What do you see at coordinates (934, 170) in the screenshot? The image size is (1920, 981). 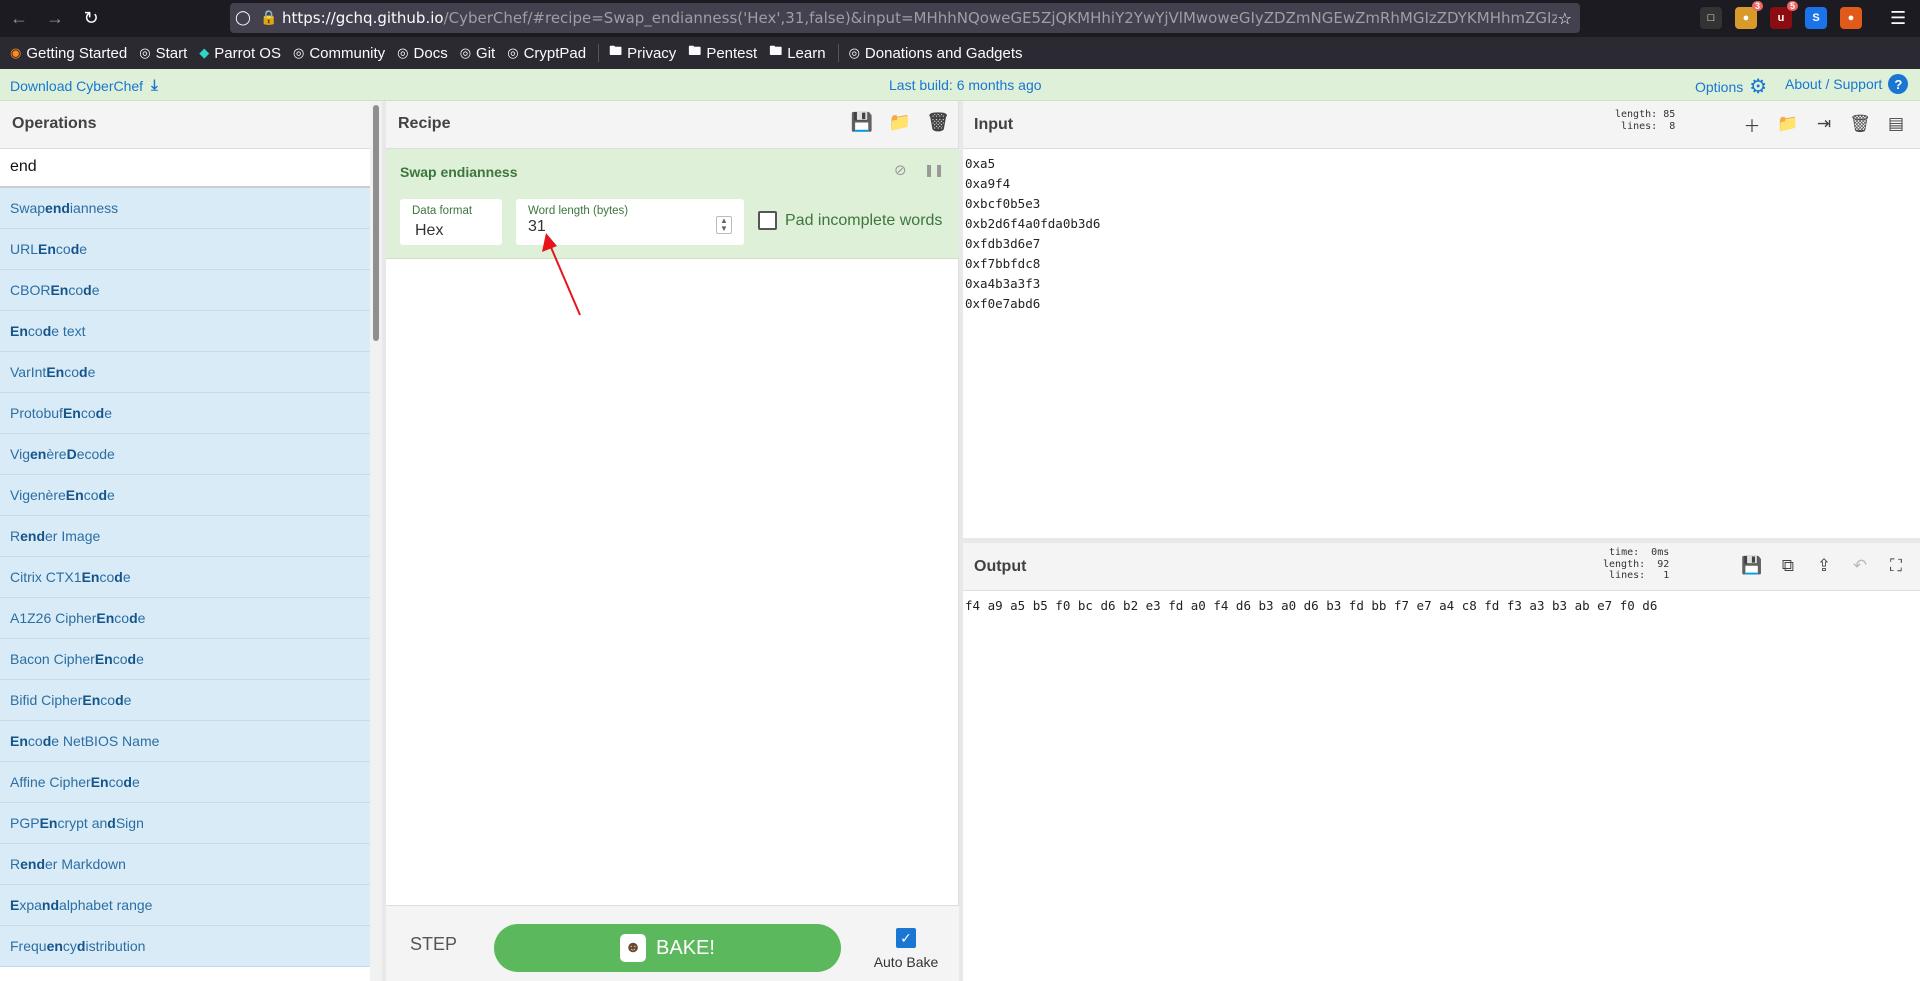 I see `pause-icon: ❚❚` at bounding box center [934, 170].